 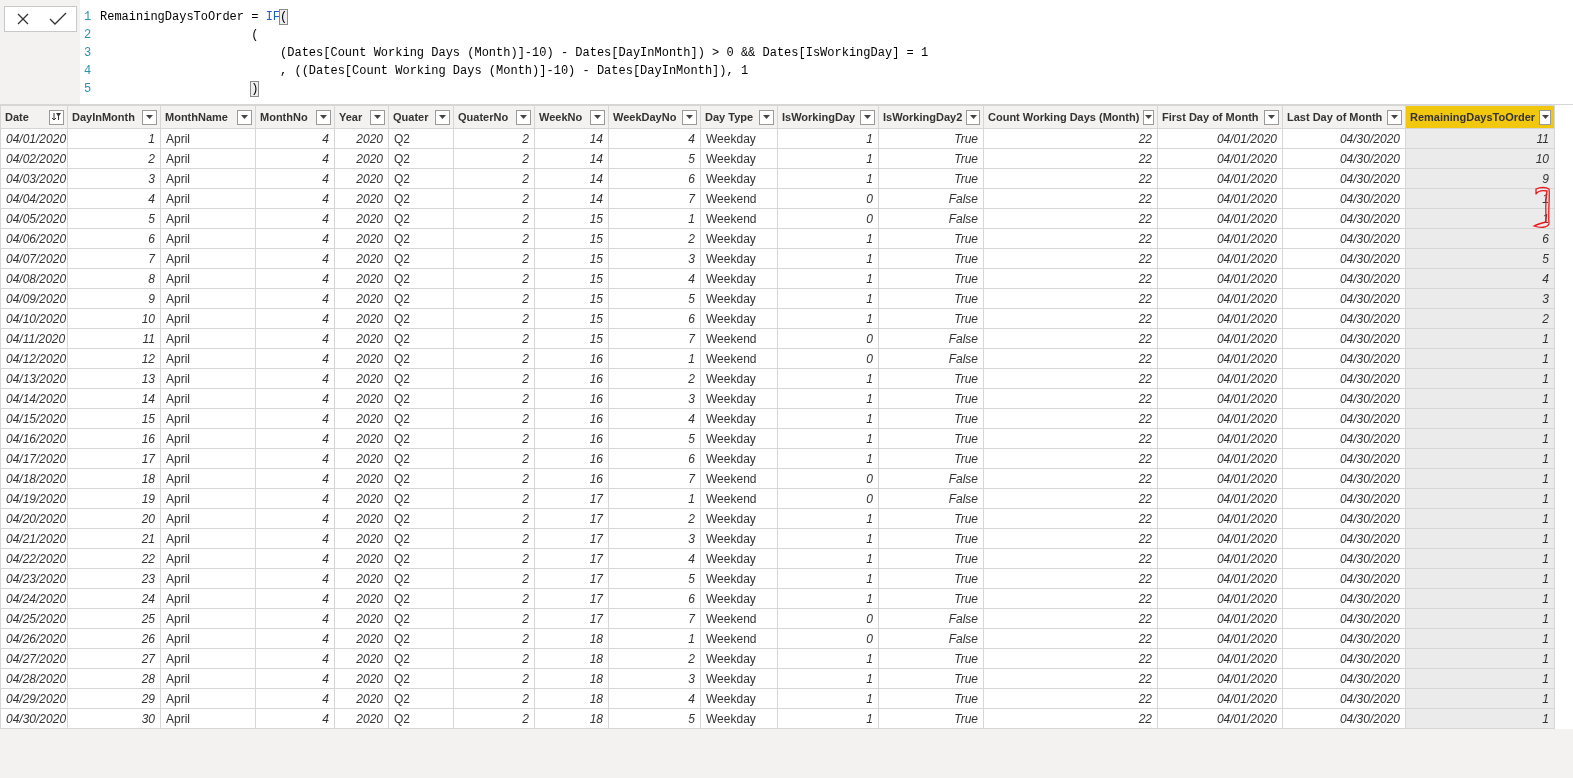 I want to click on column-header: QuaterNo, so click(x=494, y=117).